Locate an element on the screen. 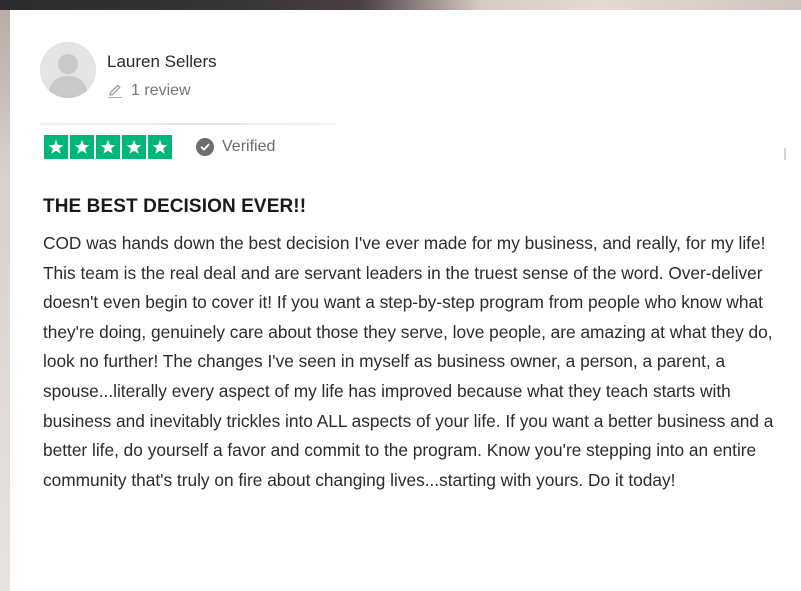 The image size is (801, 591). verified-badge: Verified is located at coordinates (235, 147).